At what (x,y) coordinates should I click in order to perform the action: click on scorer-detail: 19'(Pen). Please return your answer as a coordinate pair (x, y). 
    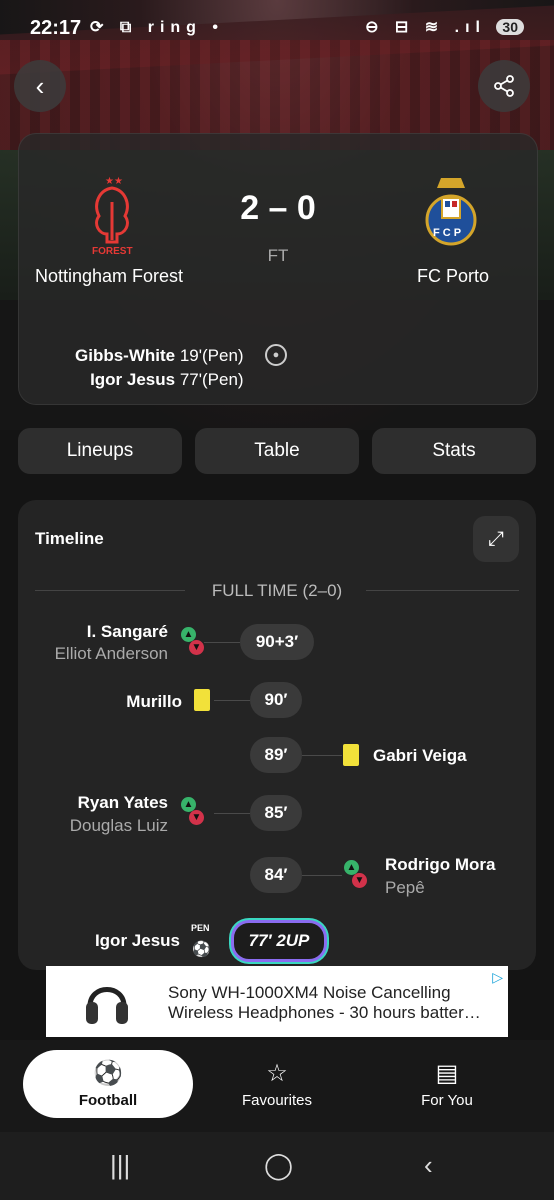
    Looking at the image, I should click on (211, 355).